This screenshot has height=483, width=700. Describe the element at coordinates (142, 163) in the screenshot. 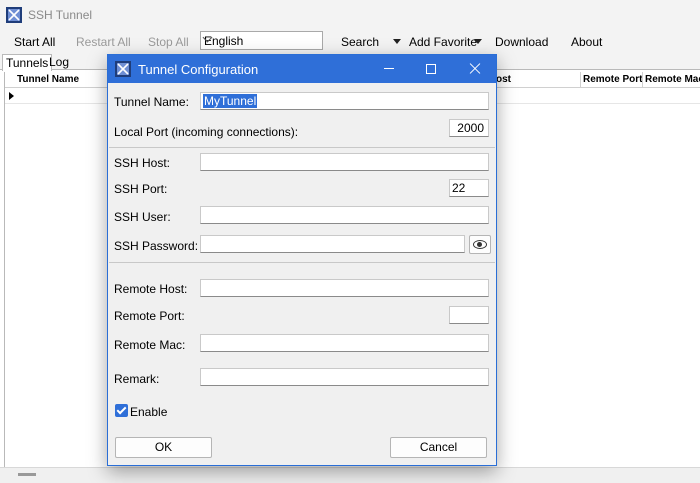

I see `ssh-host-label: SSH Host:` at that location.